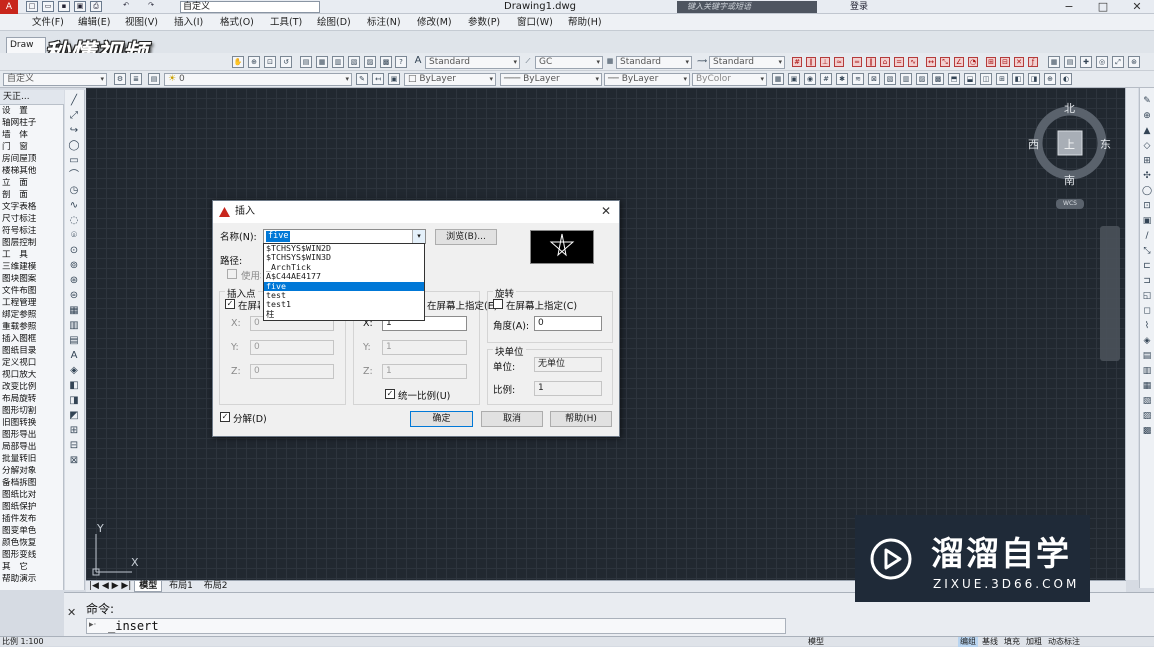  Describe the element at coordinates (585, 22) in the screenshot. I see `menu-help: 帮助(H)` at that location.